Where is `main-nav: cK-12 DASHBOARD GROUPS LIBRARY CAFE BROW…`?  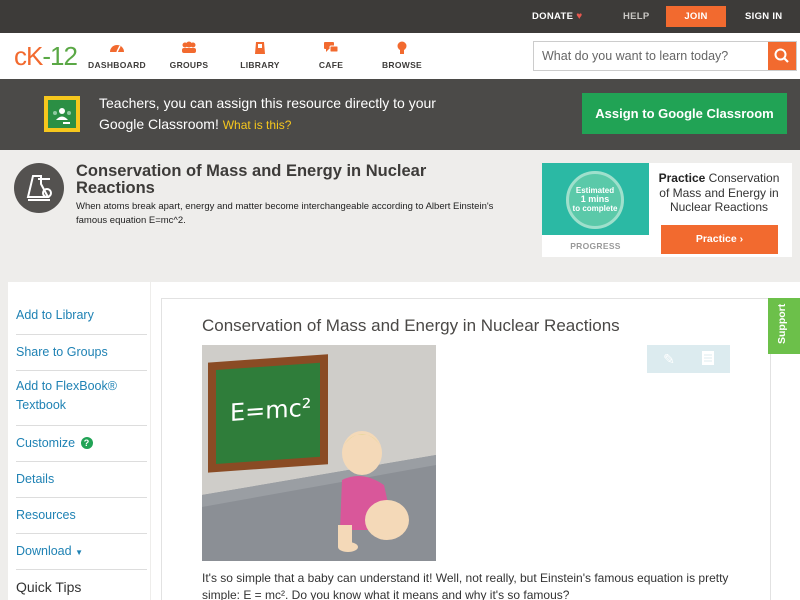 main-nav: cK-12 DASHBOARD GROUPS LIBRARY CAFE BROW… is located at coordinates (400, 56).